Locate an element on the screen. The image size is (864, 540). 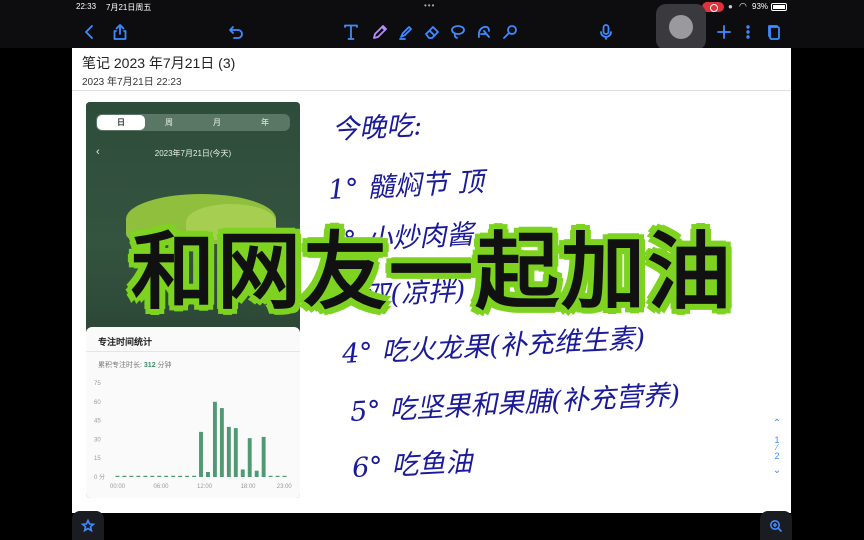
overlay-banner-text: 和网友一起加油 is located at coordinates (431, 272).